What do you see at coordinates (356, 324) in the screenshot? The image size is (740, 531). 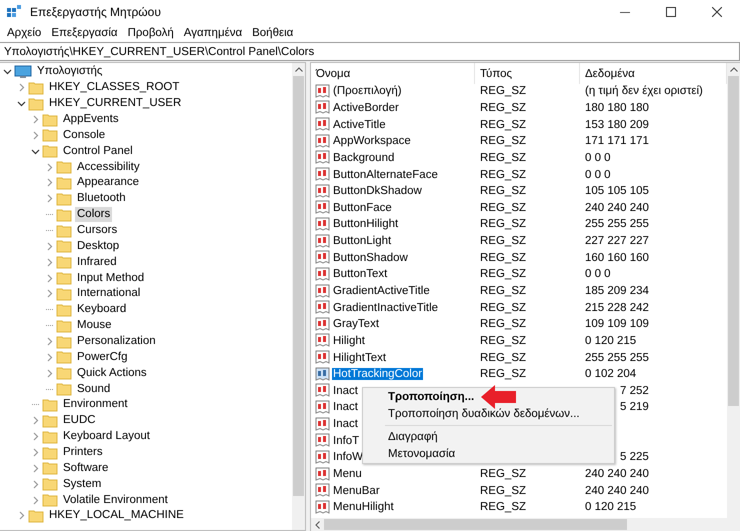 I see `value-name: GrayText` at bounding box center [356, 324].